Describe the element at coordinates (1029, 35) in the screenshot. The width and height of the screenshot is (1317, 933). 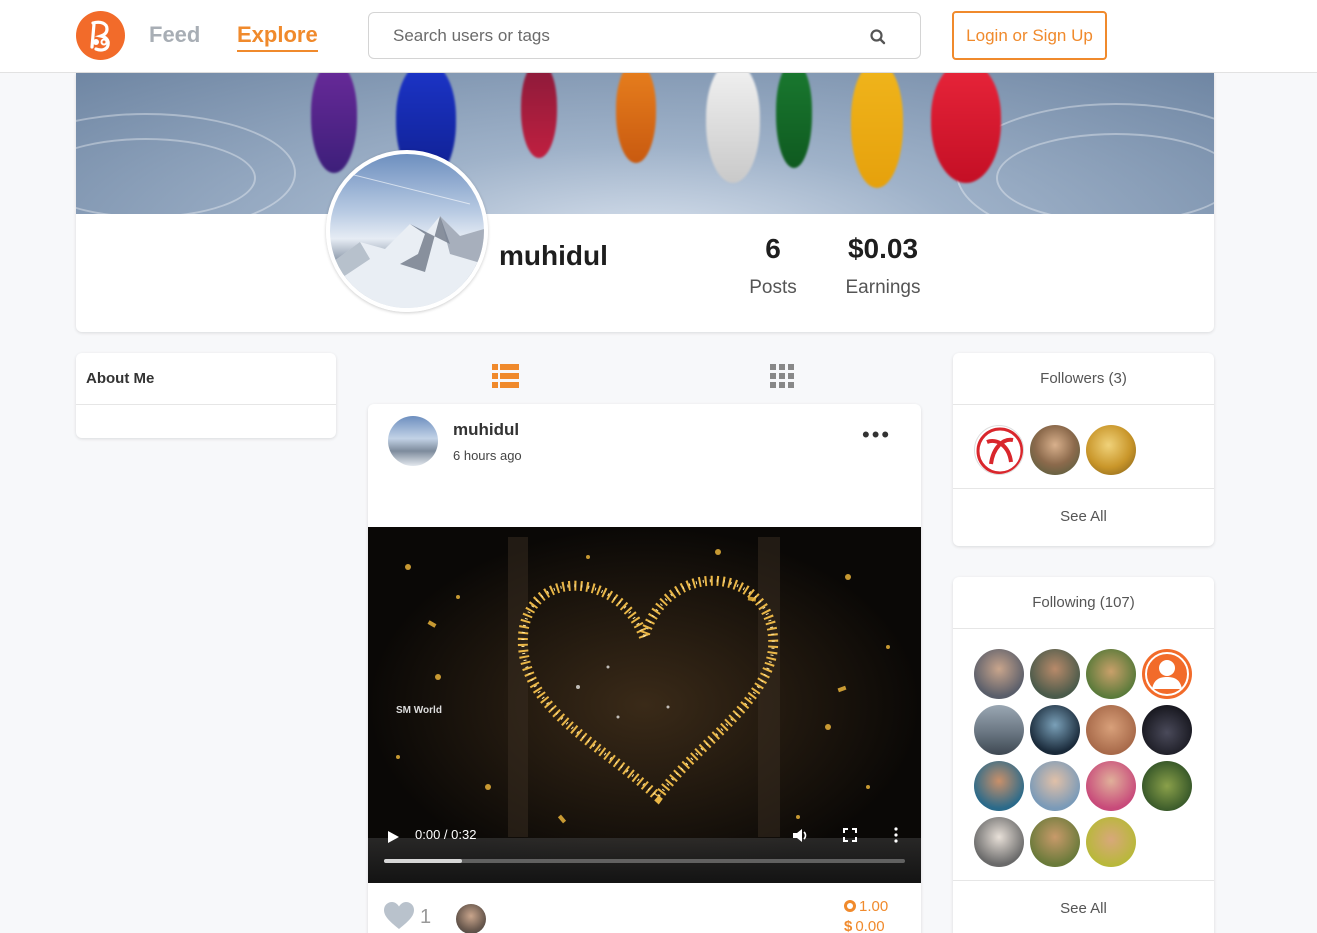
I see `login-signup-button: Login or Sign Up` at that location.